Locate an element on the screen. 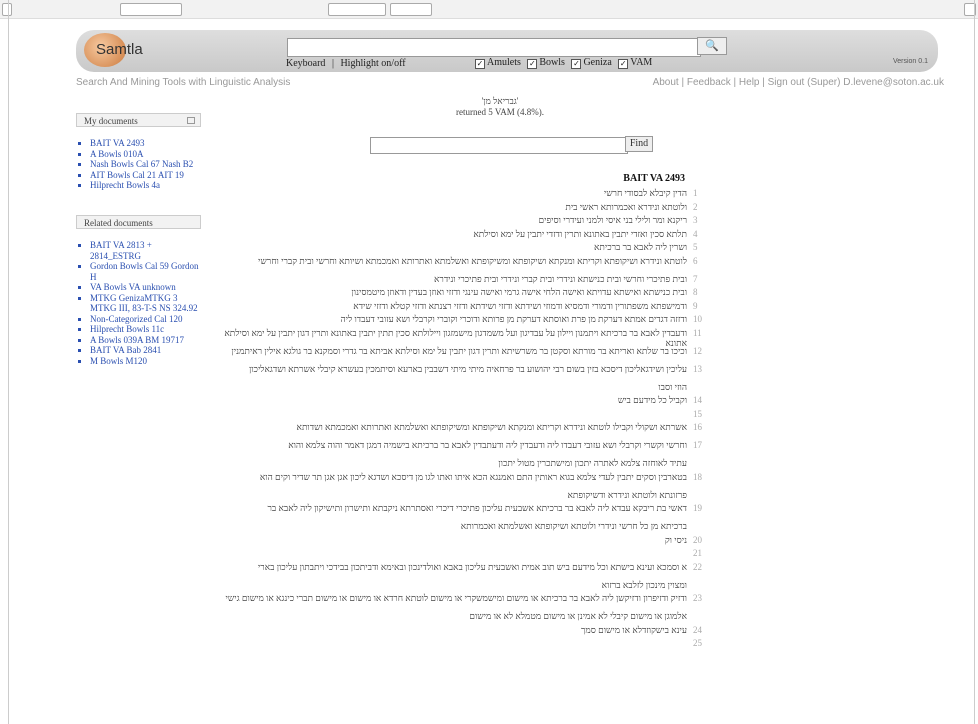 This screenshot has height=724, width=978. document-link: Gordon Bowls Cal 59 Gordon H is located at coordinates (145, 271).